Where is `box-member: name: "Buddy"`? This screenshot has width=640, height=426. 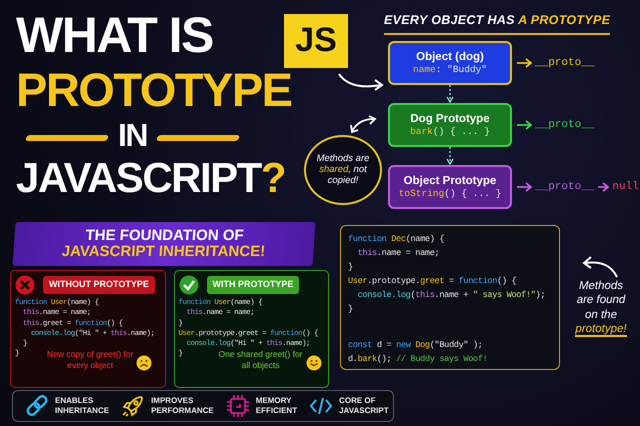
box-member: name: "Buddy" is located at coordinates (450, 70).